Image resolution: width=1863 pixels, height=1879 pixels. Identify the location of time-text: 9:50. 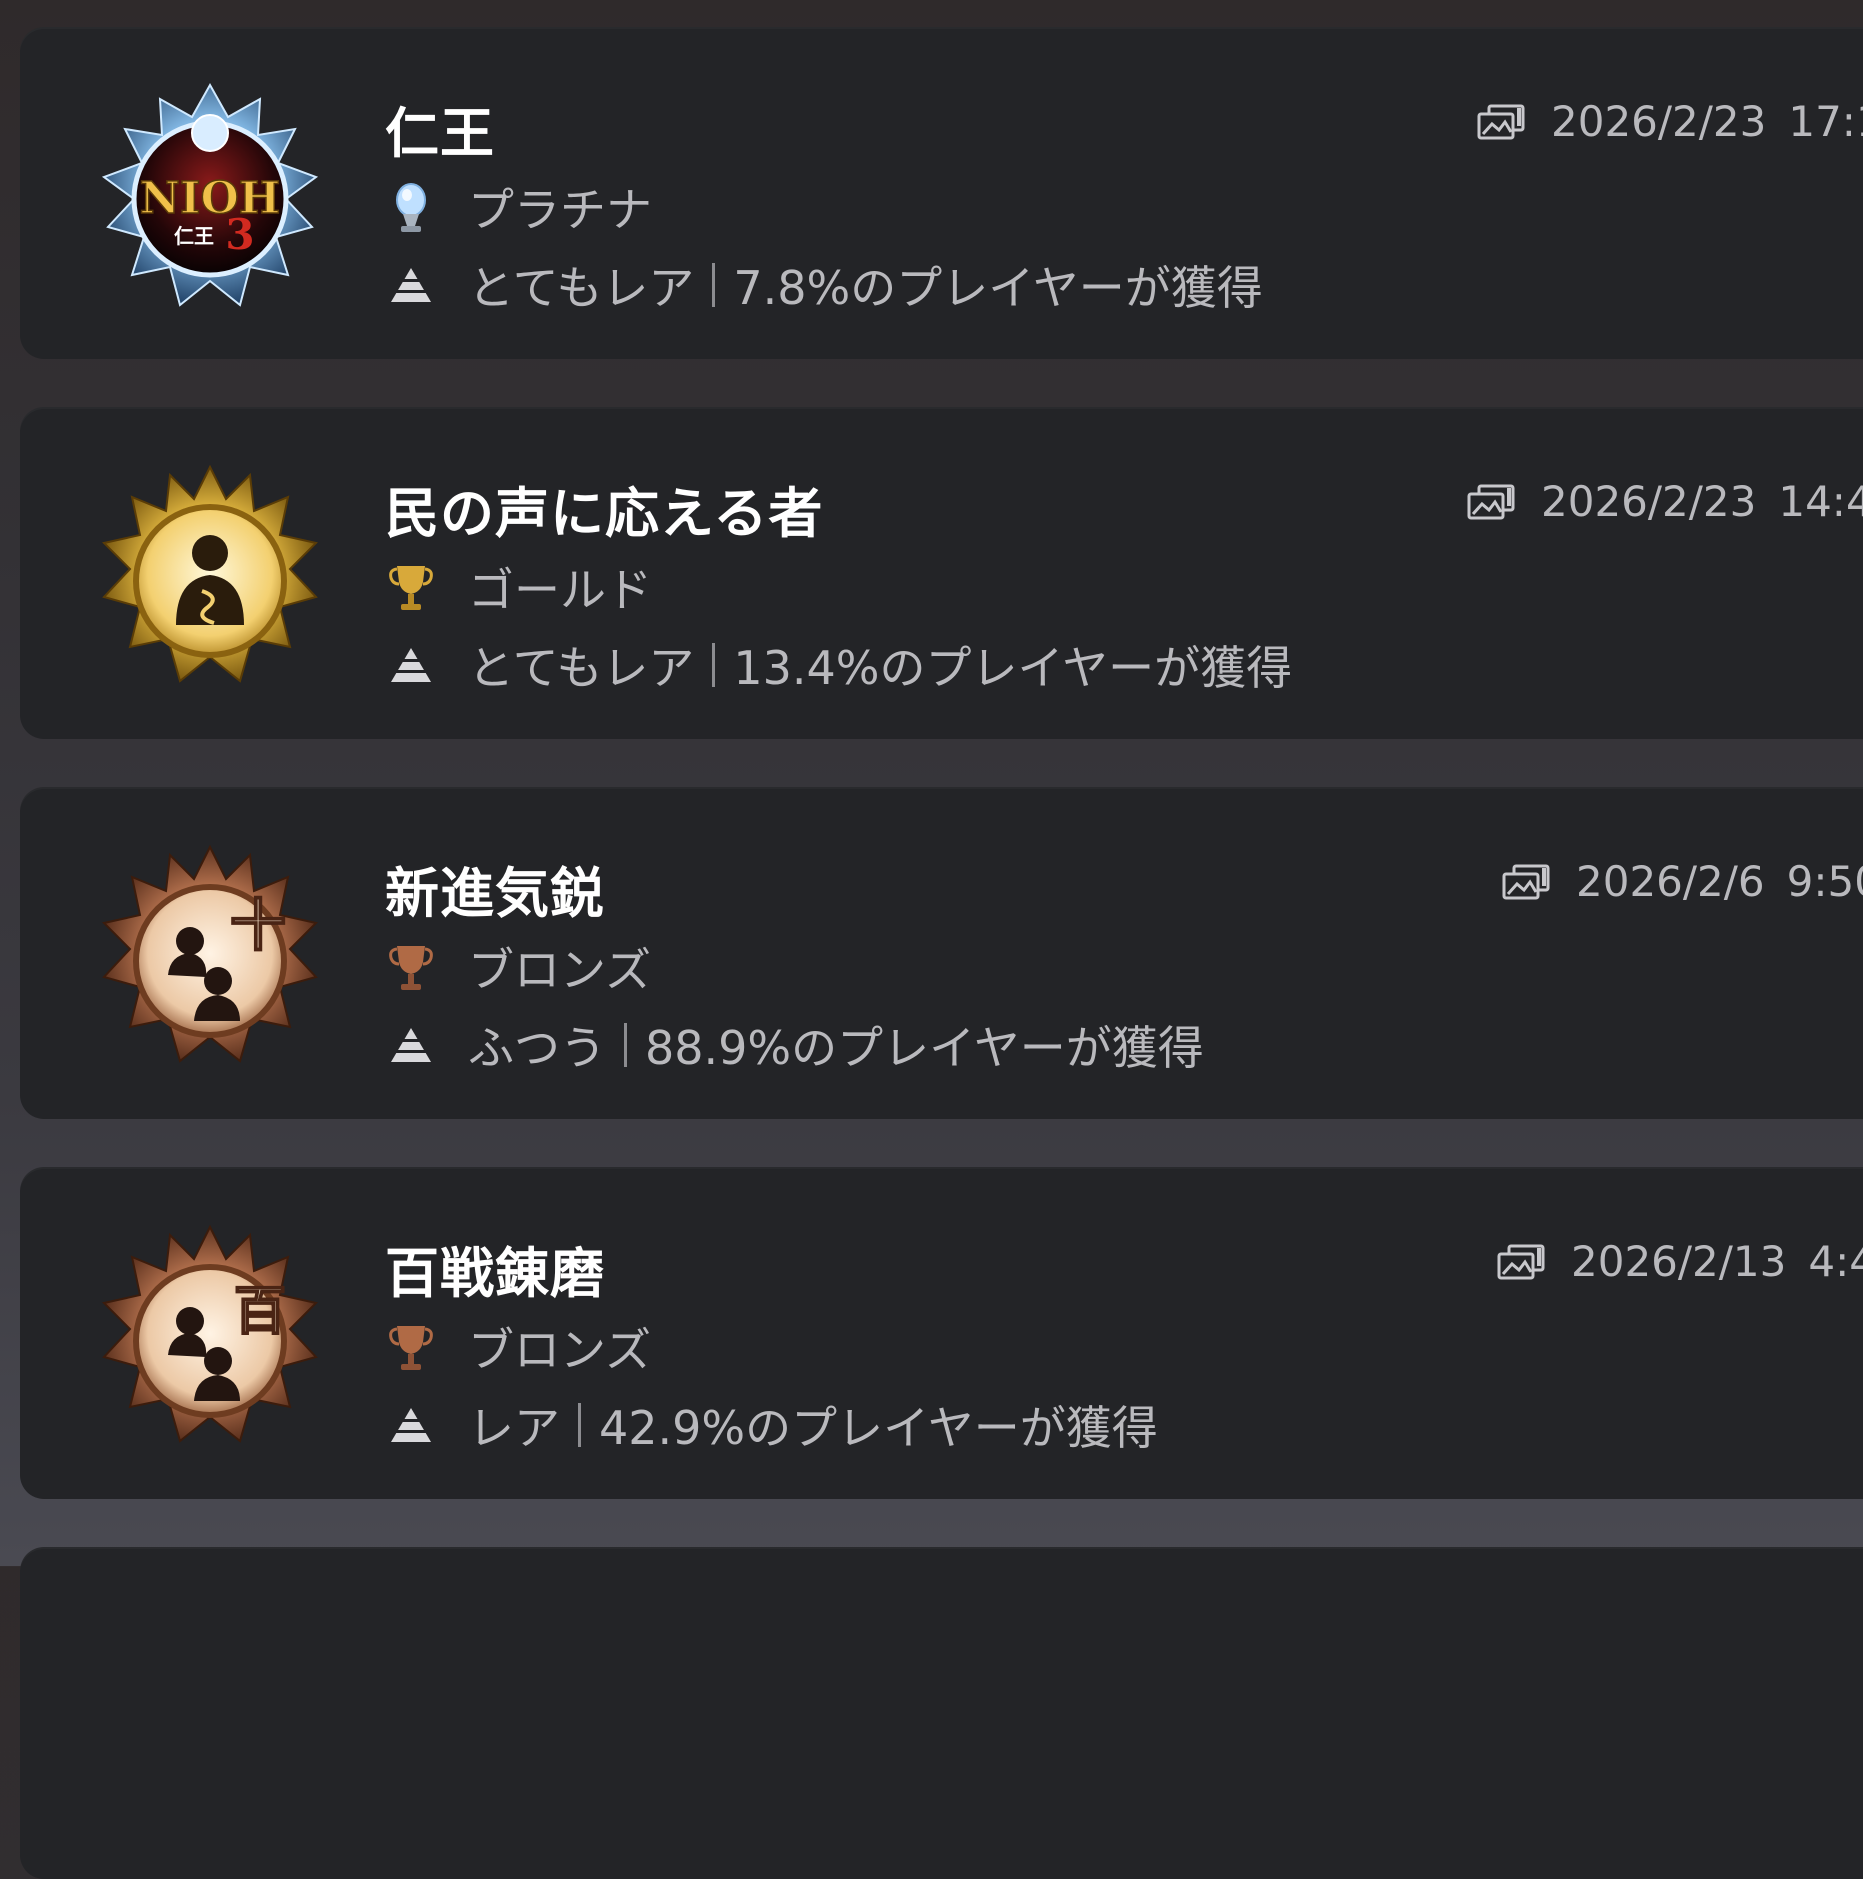
(1824, 881).